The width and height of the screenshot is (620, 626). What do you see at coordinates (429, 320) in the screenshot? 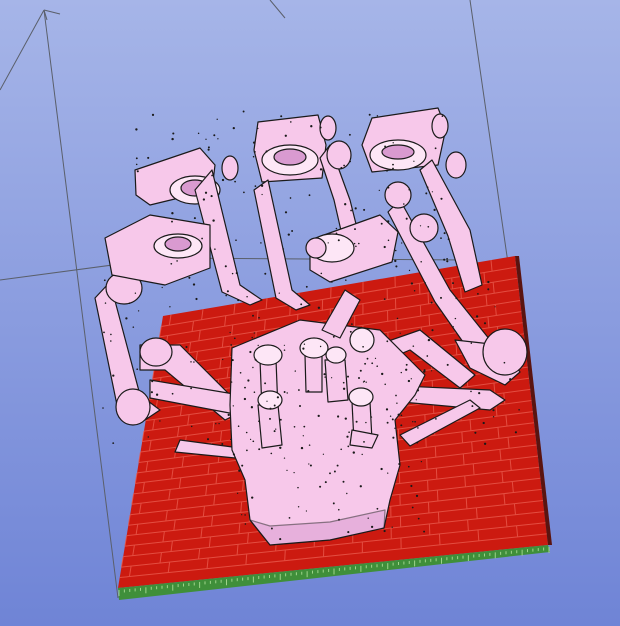
I see `bed-grid-brick` at bounding box center [429, 320].